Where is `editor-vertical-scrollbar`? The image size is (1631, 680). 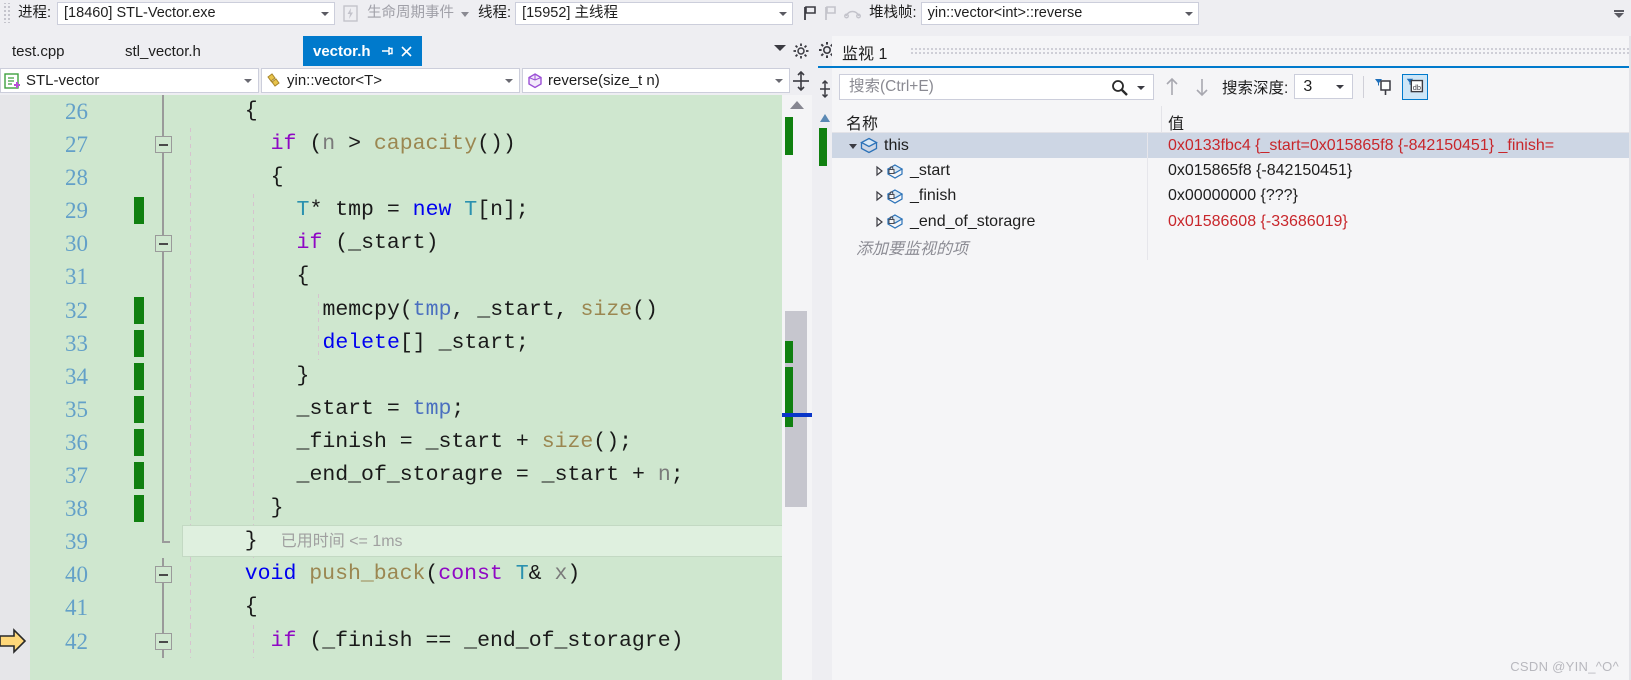 editor-vertical-scrollbar is located at coordinates (797, 387).